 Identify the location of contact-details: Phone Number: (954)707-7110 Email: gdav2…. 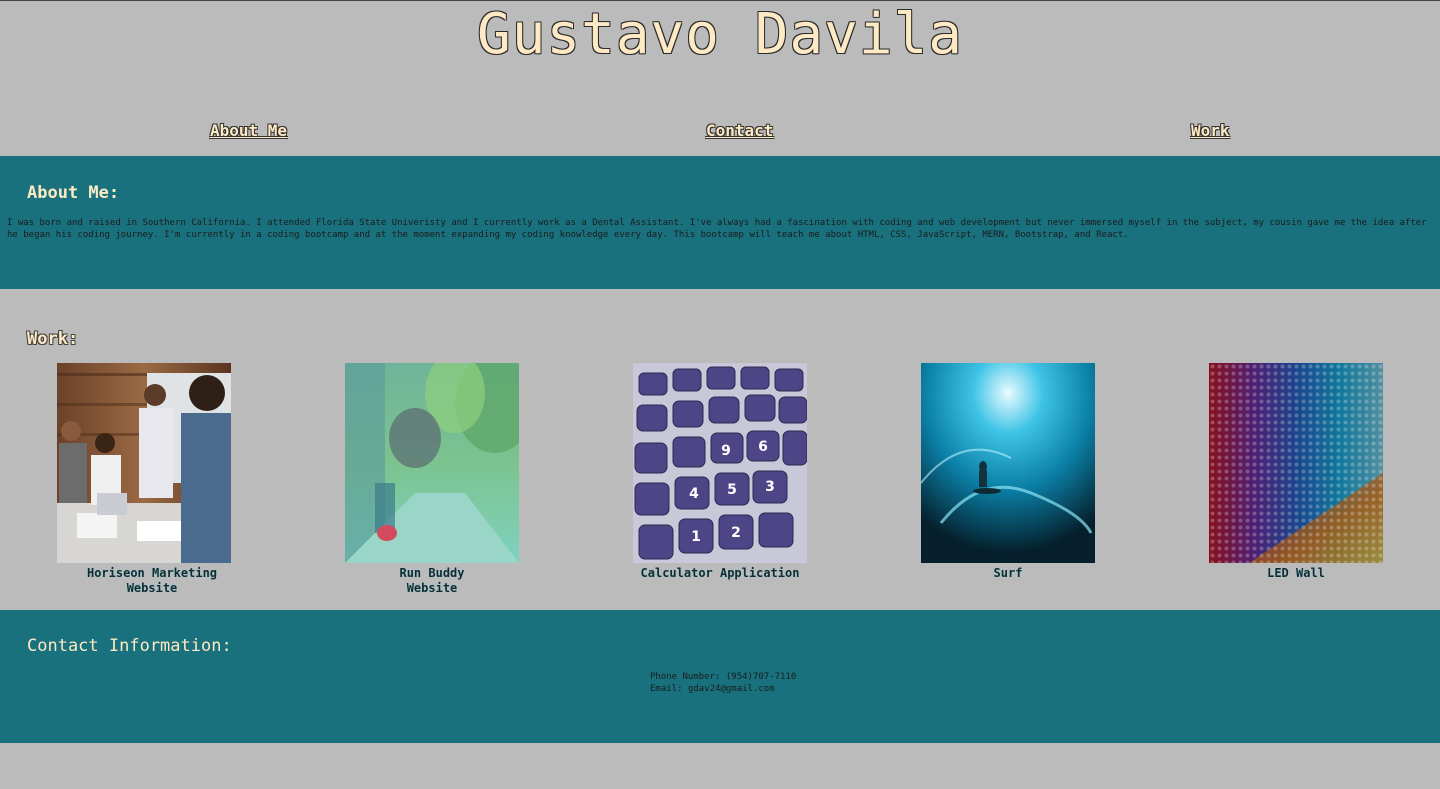
(723, 683).